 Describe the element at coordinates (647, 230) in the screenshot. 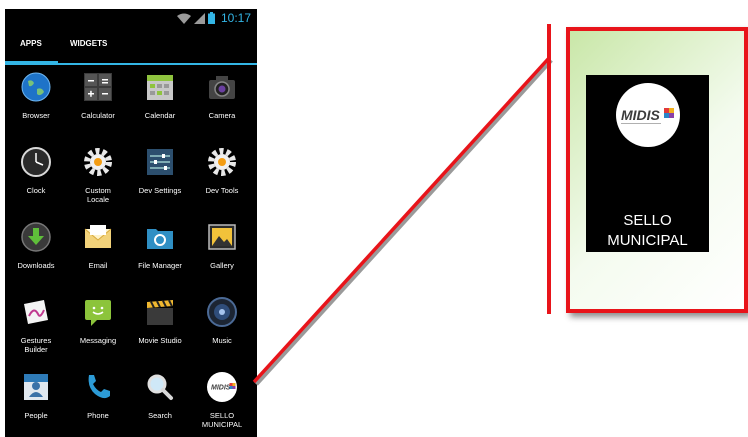

I see `zoomed-app-label: SELLO MUNICIPAL` at that location.